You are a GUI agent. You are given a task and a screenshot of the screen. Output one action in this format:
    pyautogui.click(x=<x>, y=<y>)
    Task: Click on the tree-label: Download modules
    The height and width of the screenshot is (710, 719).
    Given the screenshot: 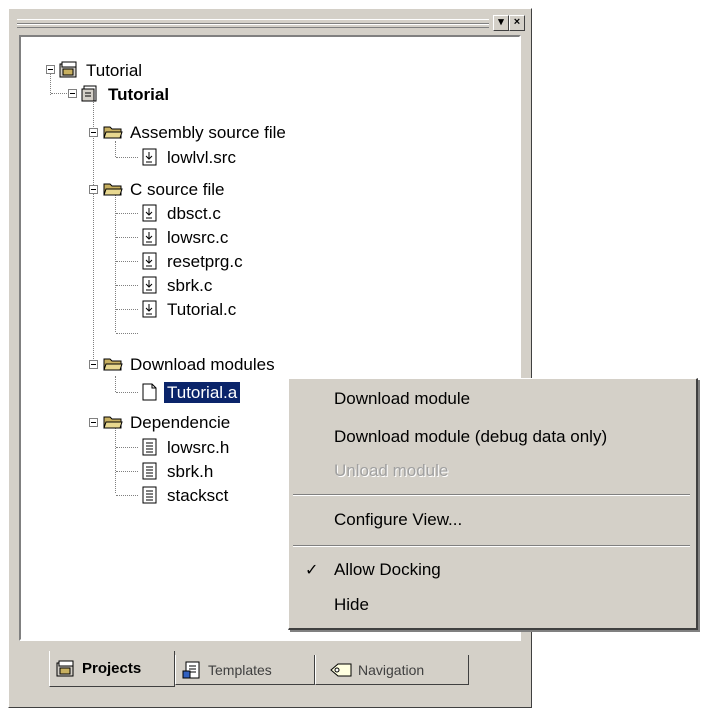 What is the action you would take?
    pyautogui.click(x=202, y=364)
    